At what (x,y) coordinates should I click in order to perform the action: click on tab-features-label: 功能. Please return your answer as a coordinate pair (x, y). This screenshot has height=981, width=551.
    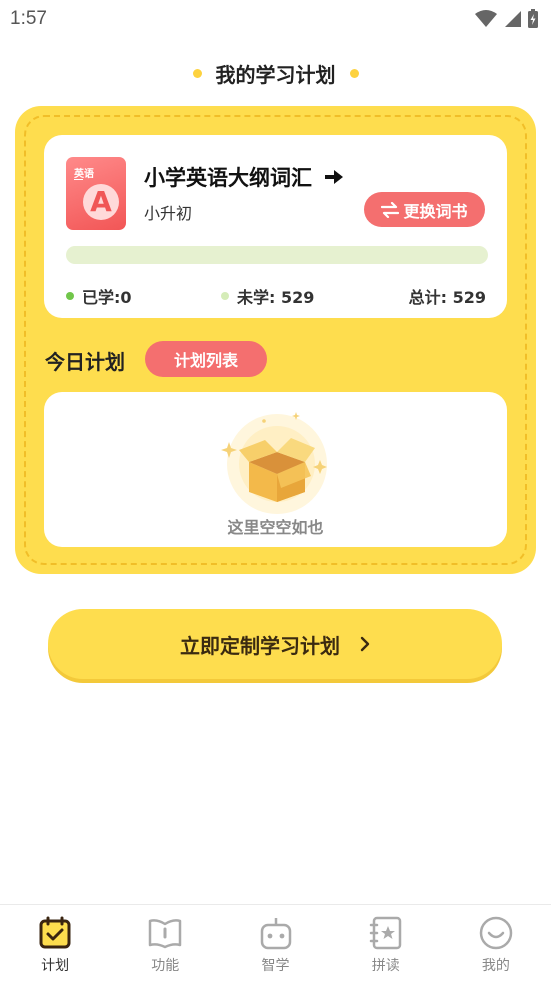
    Looking at the image, I should click on (165, 966).